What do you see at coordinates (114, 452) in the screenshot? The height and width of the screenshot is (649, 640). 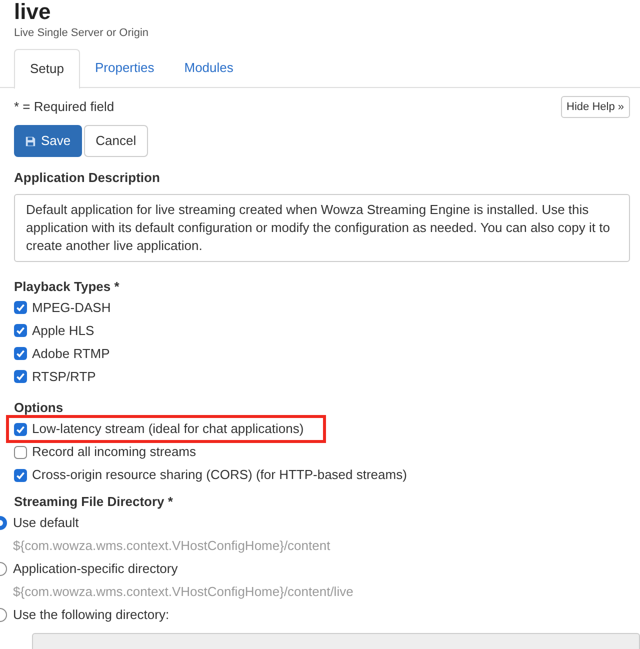 I see `checkbox-label: Record all incoming streams` at bounding box center [114, 452].